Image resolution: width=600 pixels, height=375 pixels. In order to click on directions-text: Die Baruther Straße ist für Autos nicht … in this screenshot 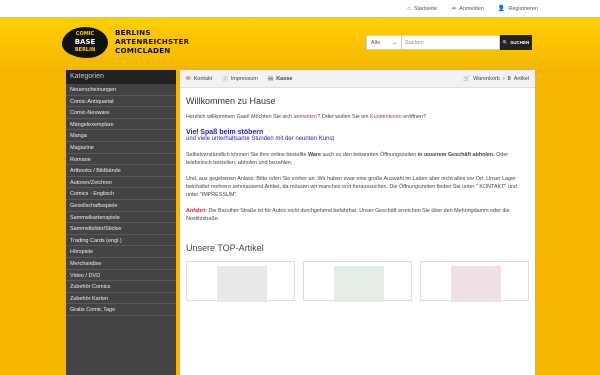, I will do `click(348, 215)`.